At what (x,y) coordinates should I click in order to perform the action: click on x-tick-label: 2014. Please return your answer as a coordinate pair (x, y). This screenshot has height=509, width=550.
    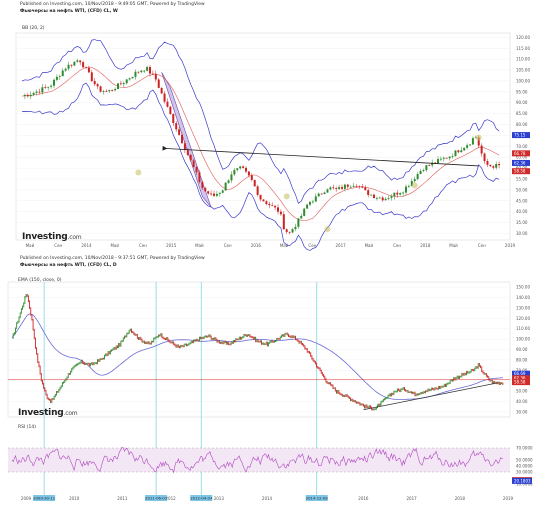
    Looking at the image, I should click on (267, 498).